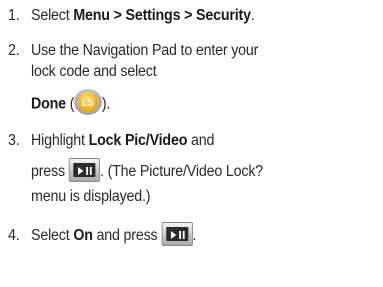 Image resolution: width=383 pixels, height=287 pixels. Describe the element at coordinates (48, 104) in the screenshot. I see `done-label: Done` at that location.